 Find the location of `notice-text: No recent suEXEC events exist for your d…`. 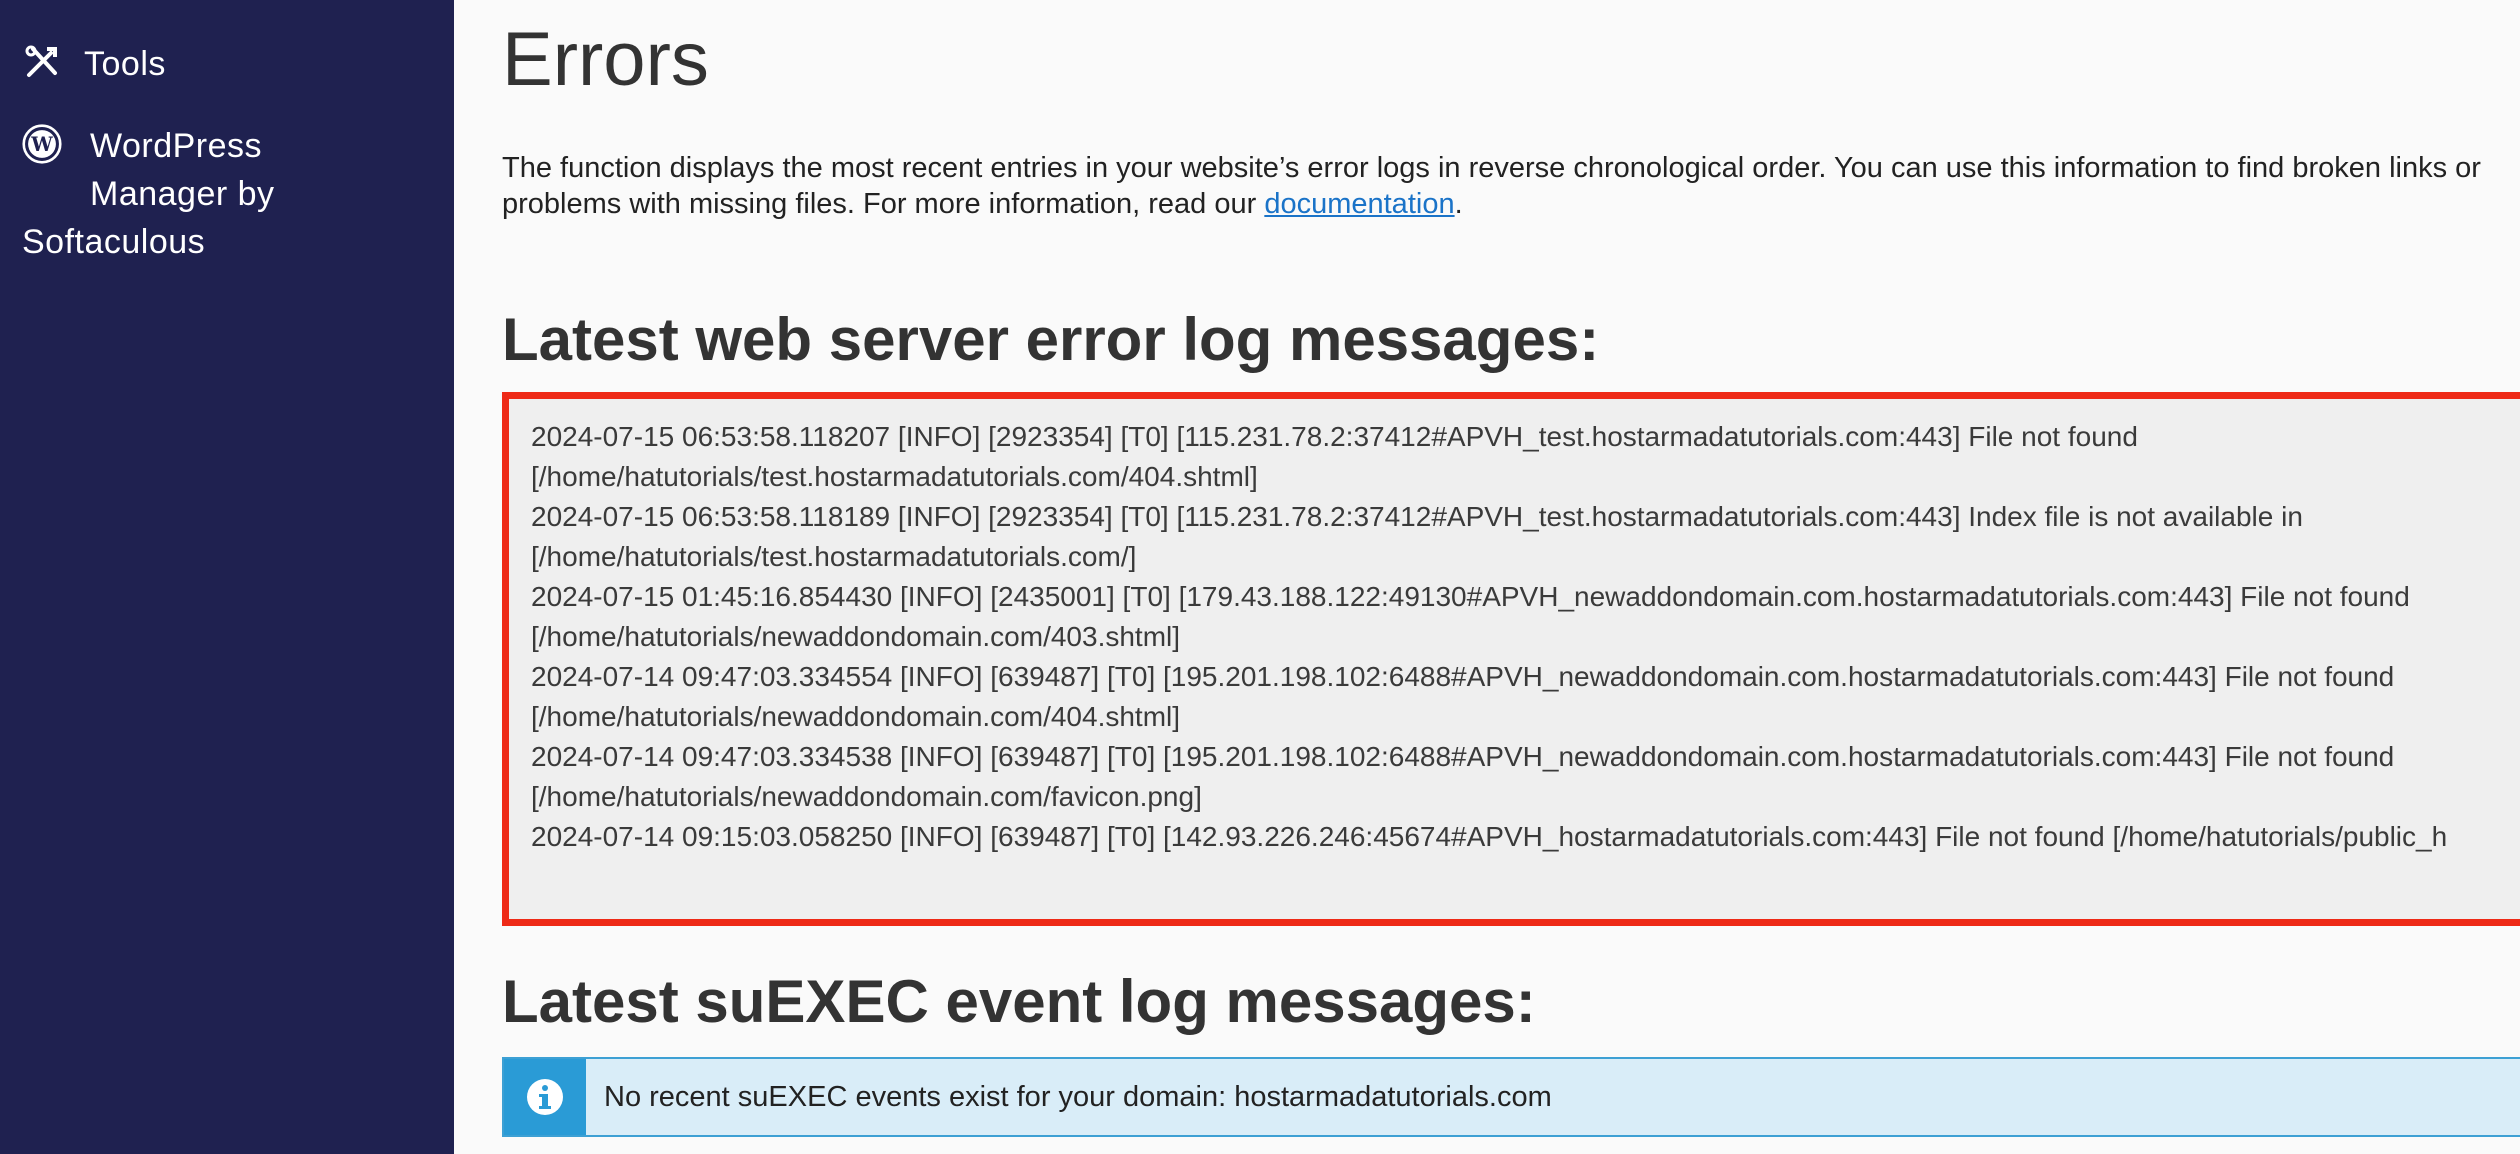

notice-text: No recent suEXEC events exist for your d… is located at coordinates (1078, 1096).